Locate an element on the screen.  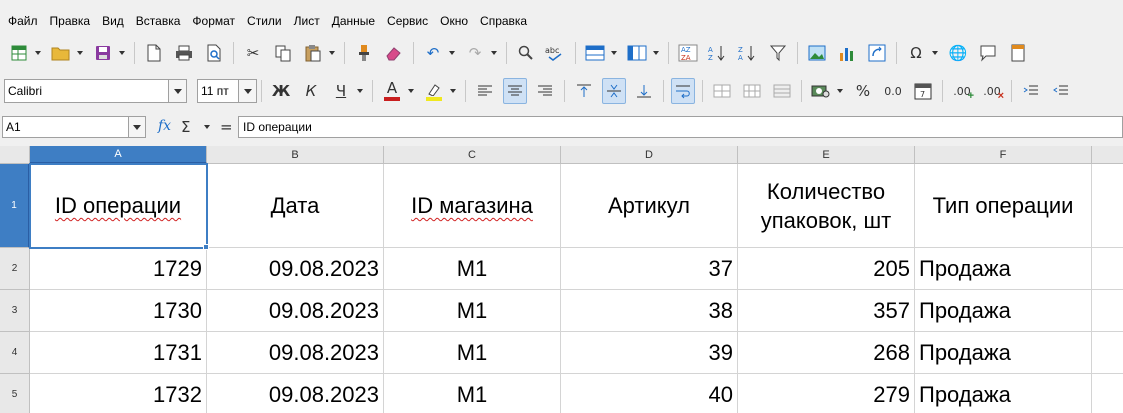
cell-d5: 40 is located at coordinates (649, 393).